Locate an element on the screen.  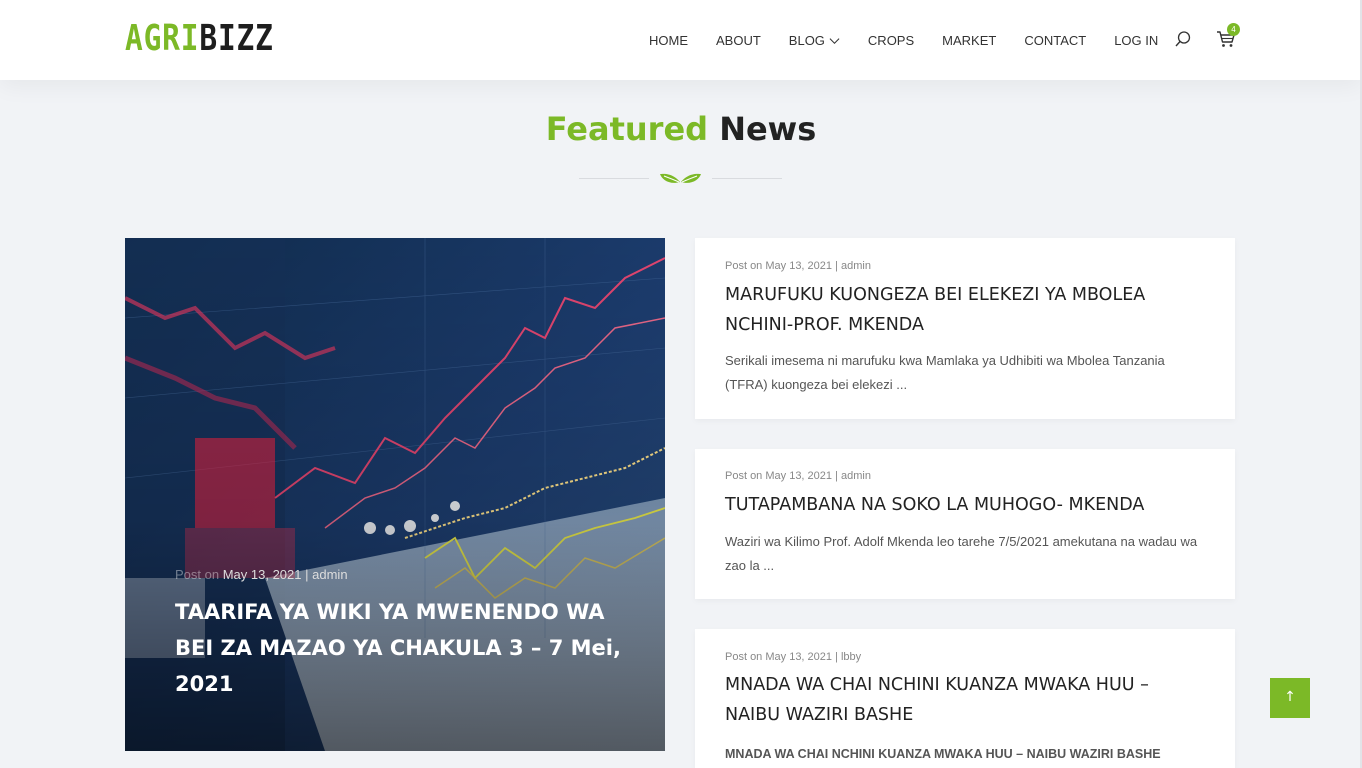
title-divider-left is located at coordinates (614, 178).